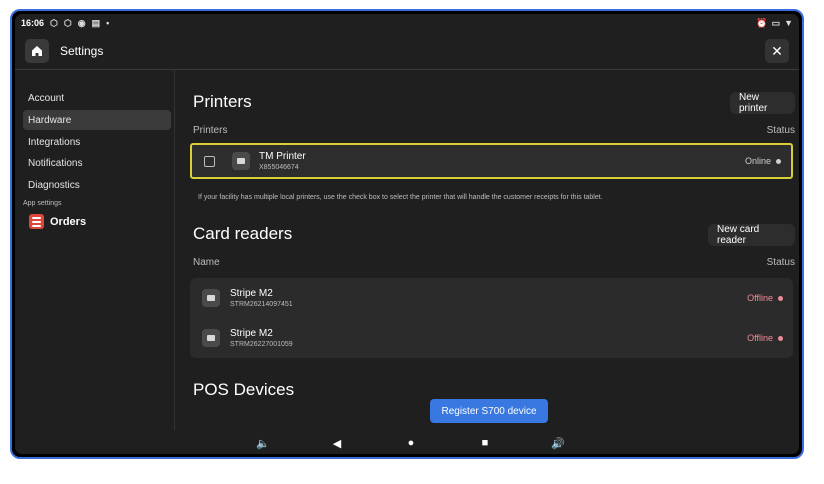 Image resolution: width=824 pixels, height=484 pixels. Describe the element at coordinates (50, 120) in the screenshot. I see `sidebar-item-label: Hardware` at that location.